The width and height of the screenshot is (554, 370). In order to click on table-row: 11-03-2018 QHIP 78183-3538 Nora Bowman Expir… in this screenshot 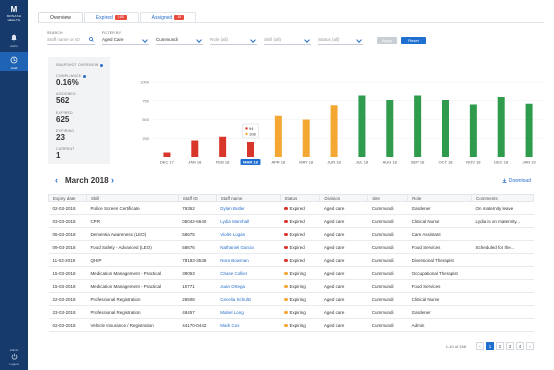, I will do `click(291, 260)`.